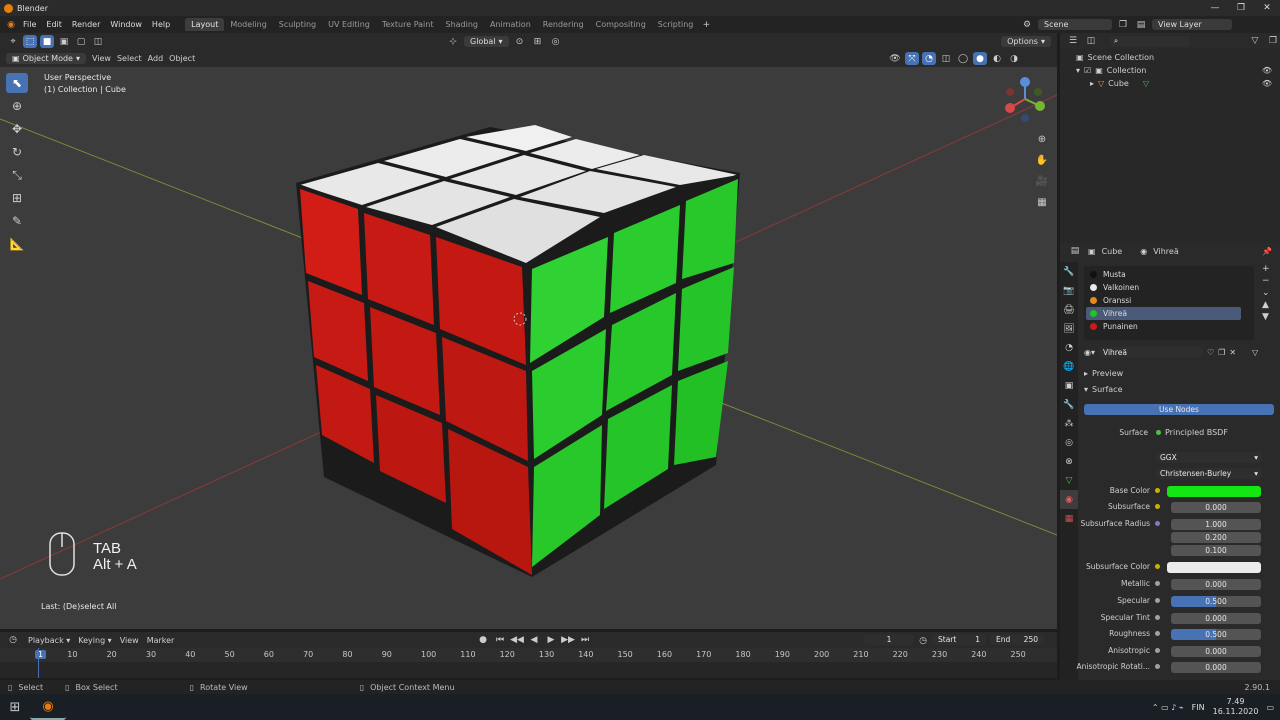 The width and height of the screenshot is (1280, 720). What do you see at coordinates (1210, 352) in the screenshot?
I see `fake-user-icon: ♡` at bounding box center [1210, 352].